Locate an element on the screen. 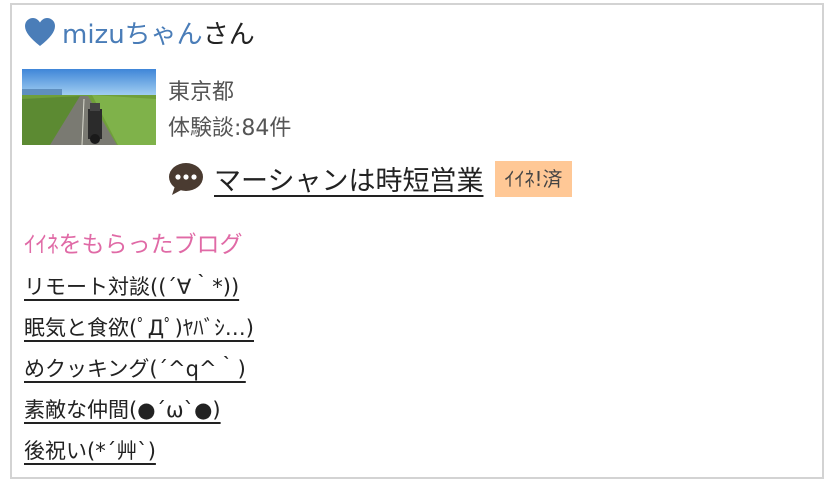  list-item: リモート対談((´∀｀*)) is located at coordinates (139, 291).